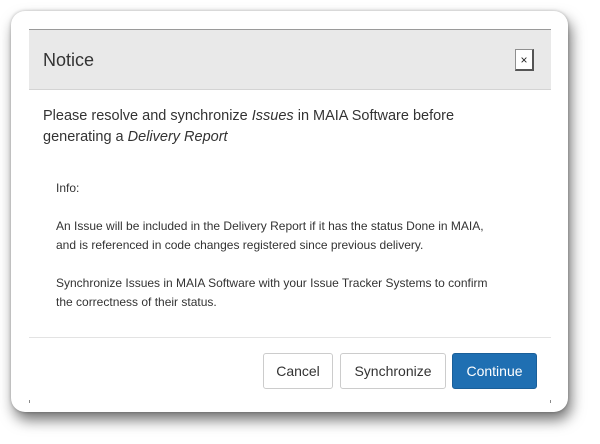 Image resolution: width=600 pixels, height=444 pixels. I want to click on close-button: ×, so click(524, 60).